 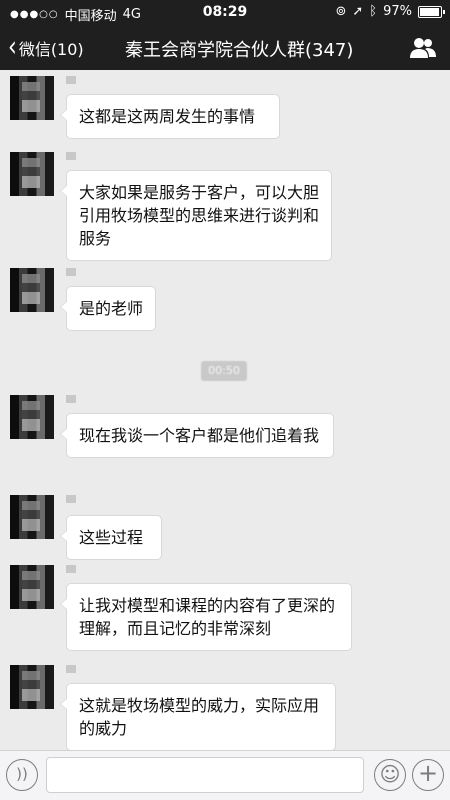 What do you see at coordinates (225, 13) in the screenshot?
I see `status-bar: ●●●○○ 中国移动 4G 08:29 ⊚ ➚ ᛒ 97%` at bounding box center [225, 13].